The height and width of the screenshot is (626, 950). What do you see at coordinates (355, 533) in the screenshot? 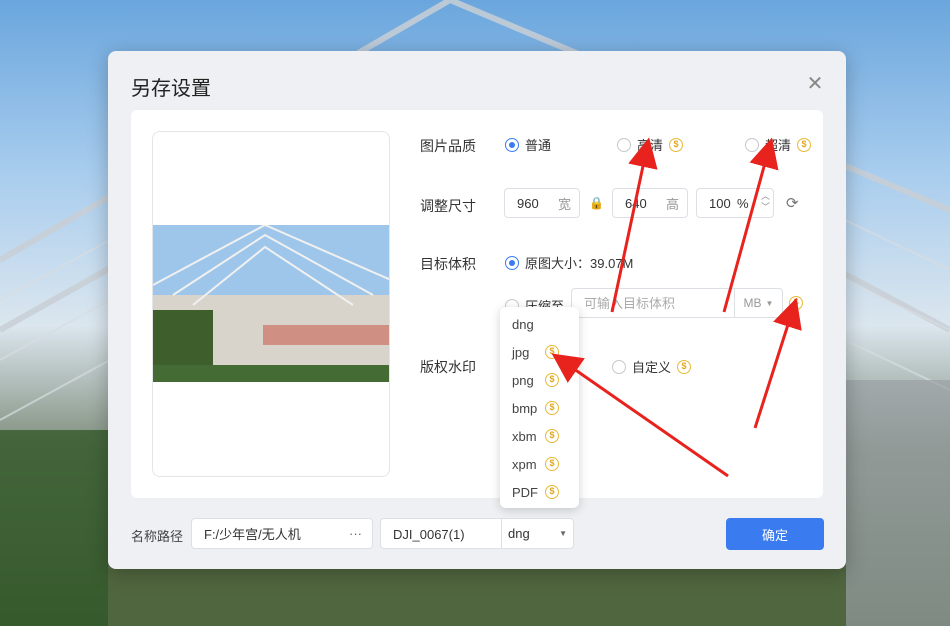
I see `browse-more-button: ···` at bounding box center [355, 533].